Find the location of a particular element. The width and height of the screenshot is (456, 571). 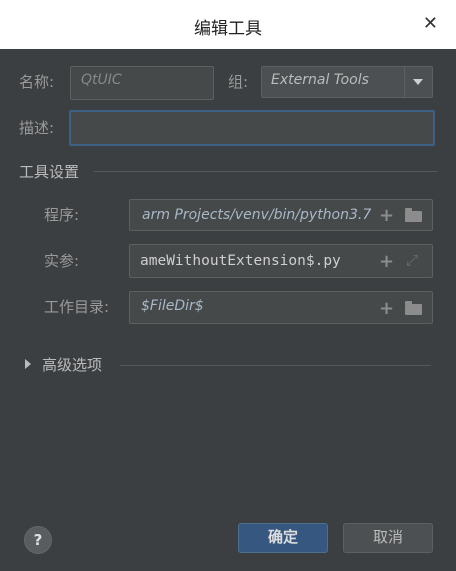

arguments-icons: + ⤢ is located at coordinates (403, 261).